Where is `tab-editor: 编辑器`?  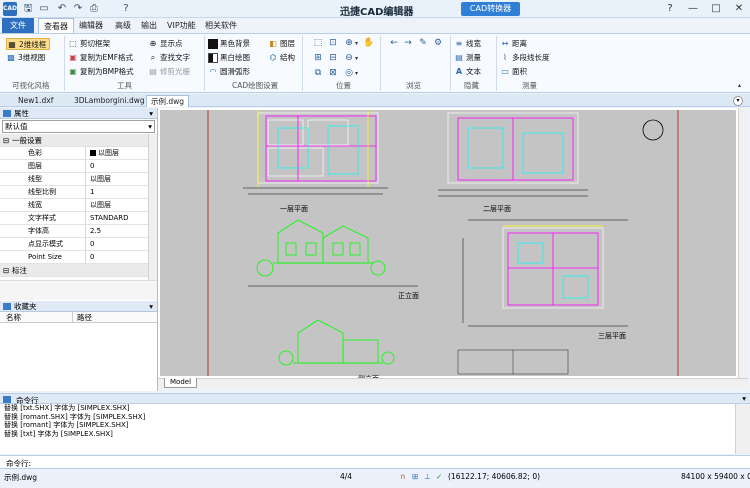
tab-editor: 编辑器 is located at coordinates (91, 25).